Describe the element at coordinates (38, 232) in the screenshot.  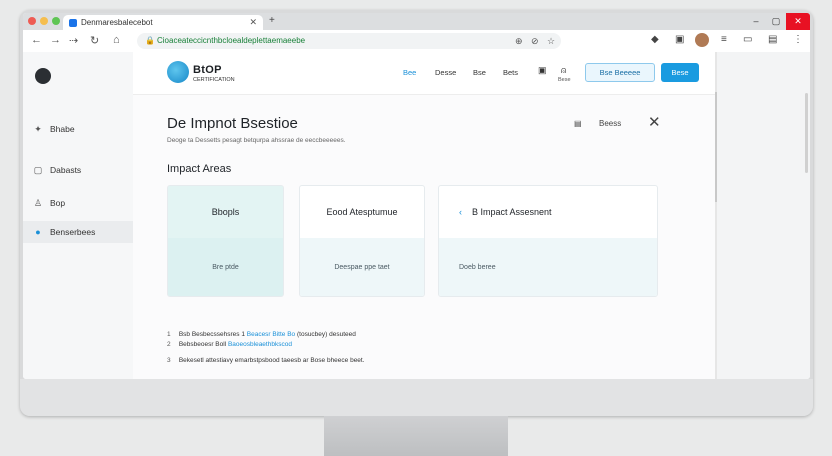
I see `circle-icon: ●` at that location.